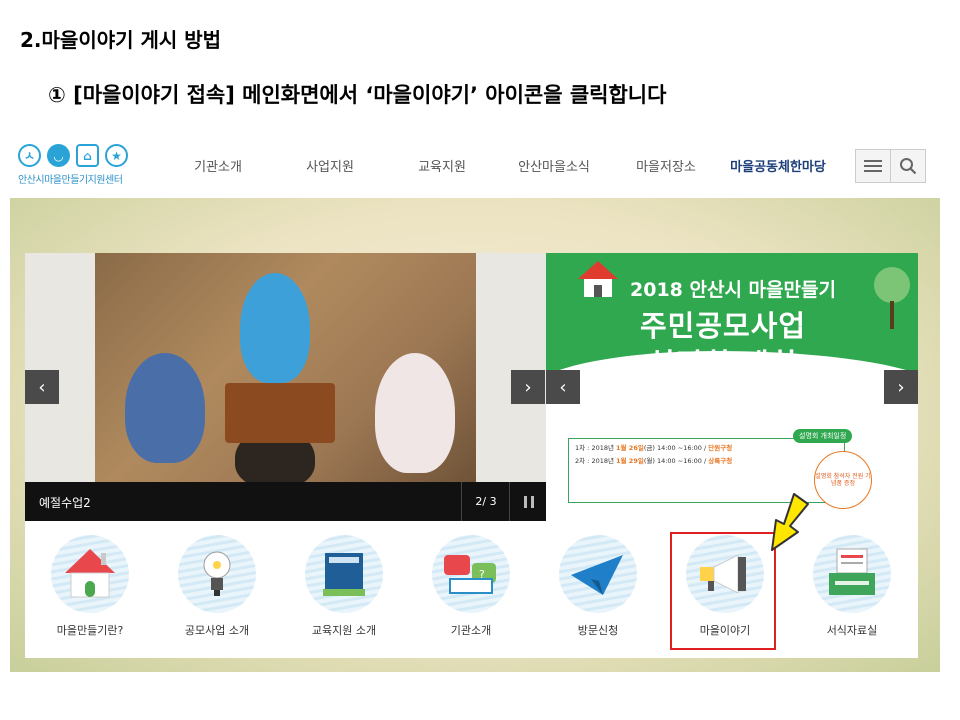  What do you see at coordinates (217, 630) in the screenshot?
I see `quick-menu-label: 공모사업 소개` at bounding box center [217, 630].